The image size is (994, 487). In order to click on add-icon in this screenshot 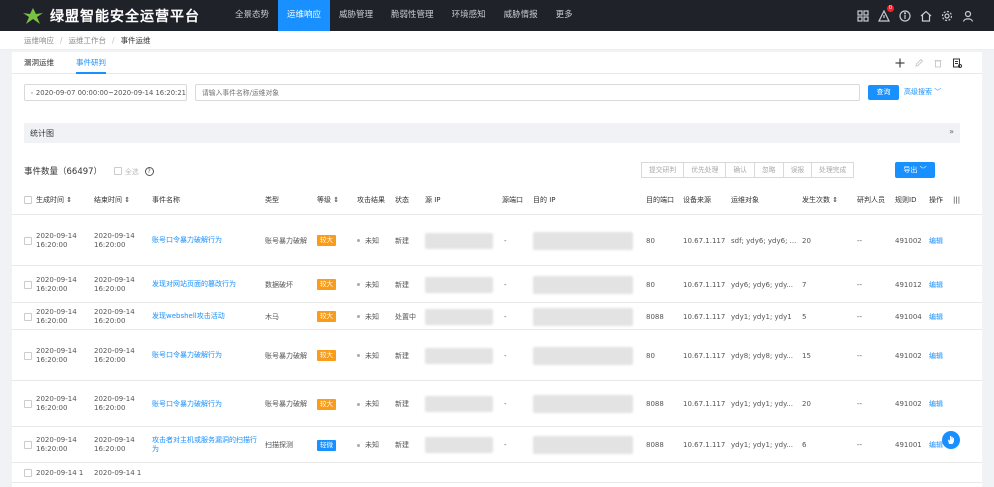, I will do `click(899, 62)`.